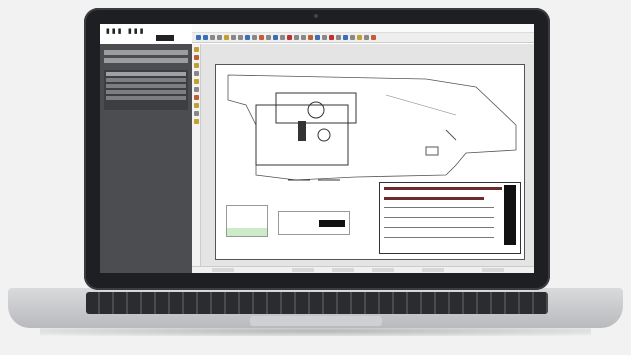 This screenshot has height=355, width=631. What do you see at coordinates (219, 37) in the screenshot?
I see `rect-icon` at bounding box center [219, 37].